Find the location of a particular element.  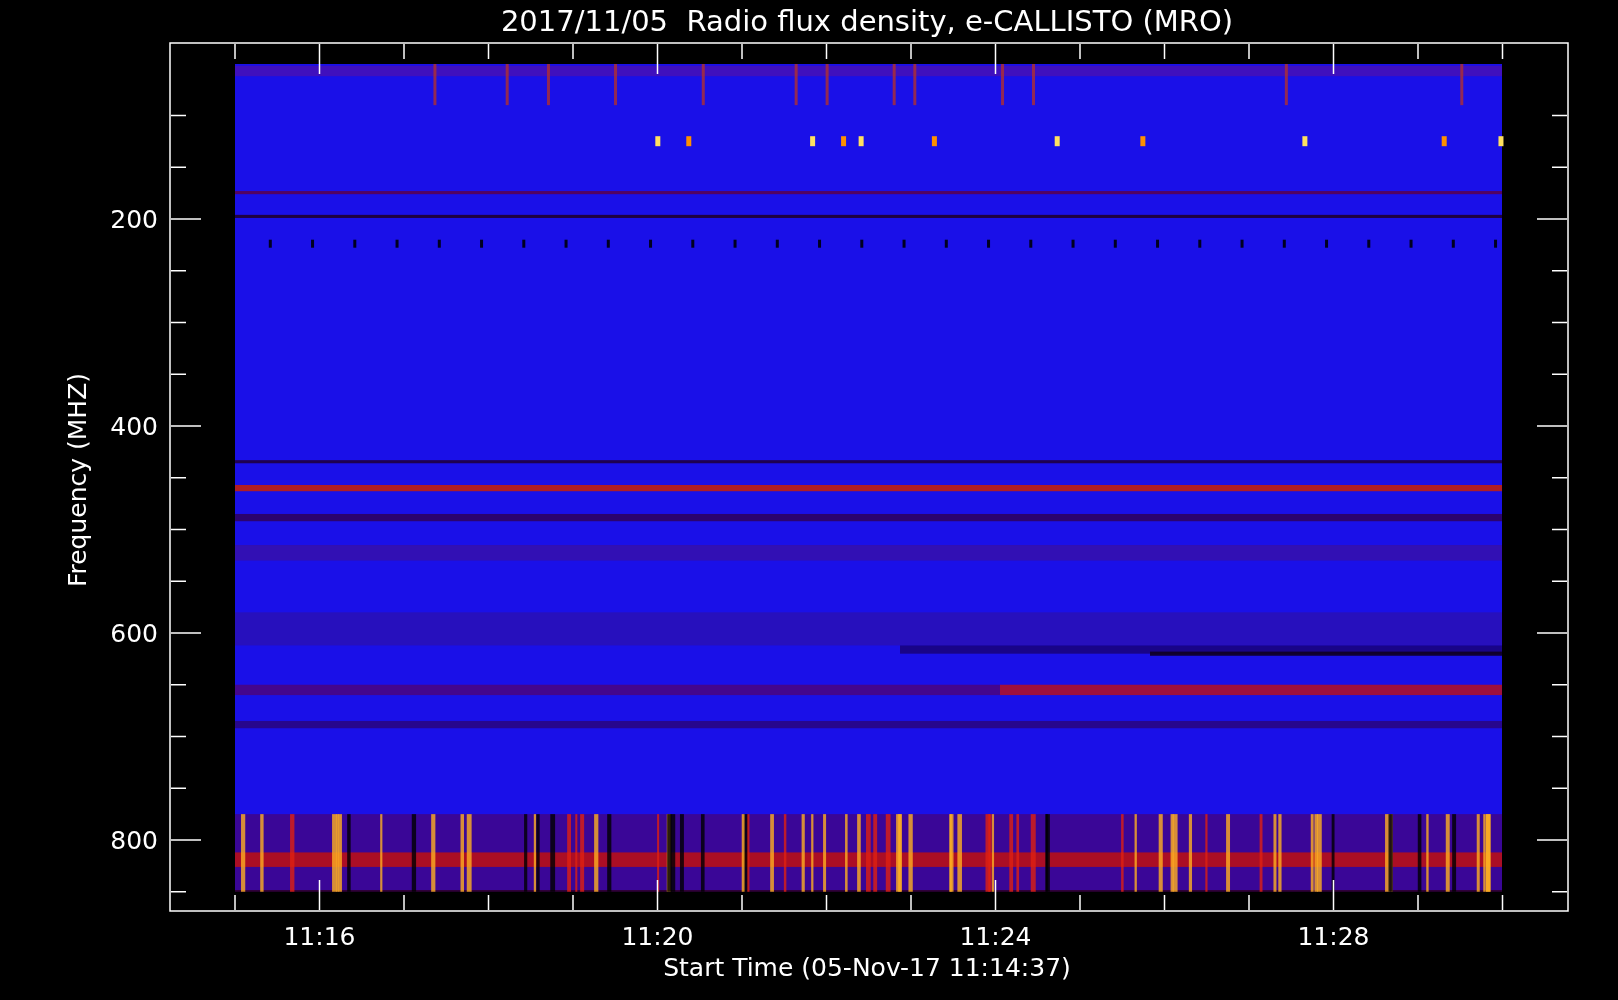

axis-label: Start Time (05-Nov-17 11:14:37) is located at coordinates (867, 967).